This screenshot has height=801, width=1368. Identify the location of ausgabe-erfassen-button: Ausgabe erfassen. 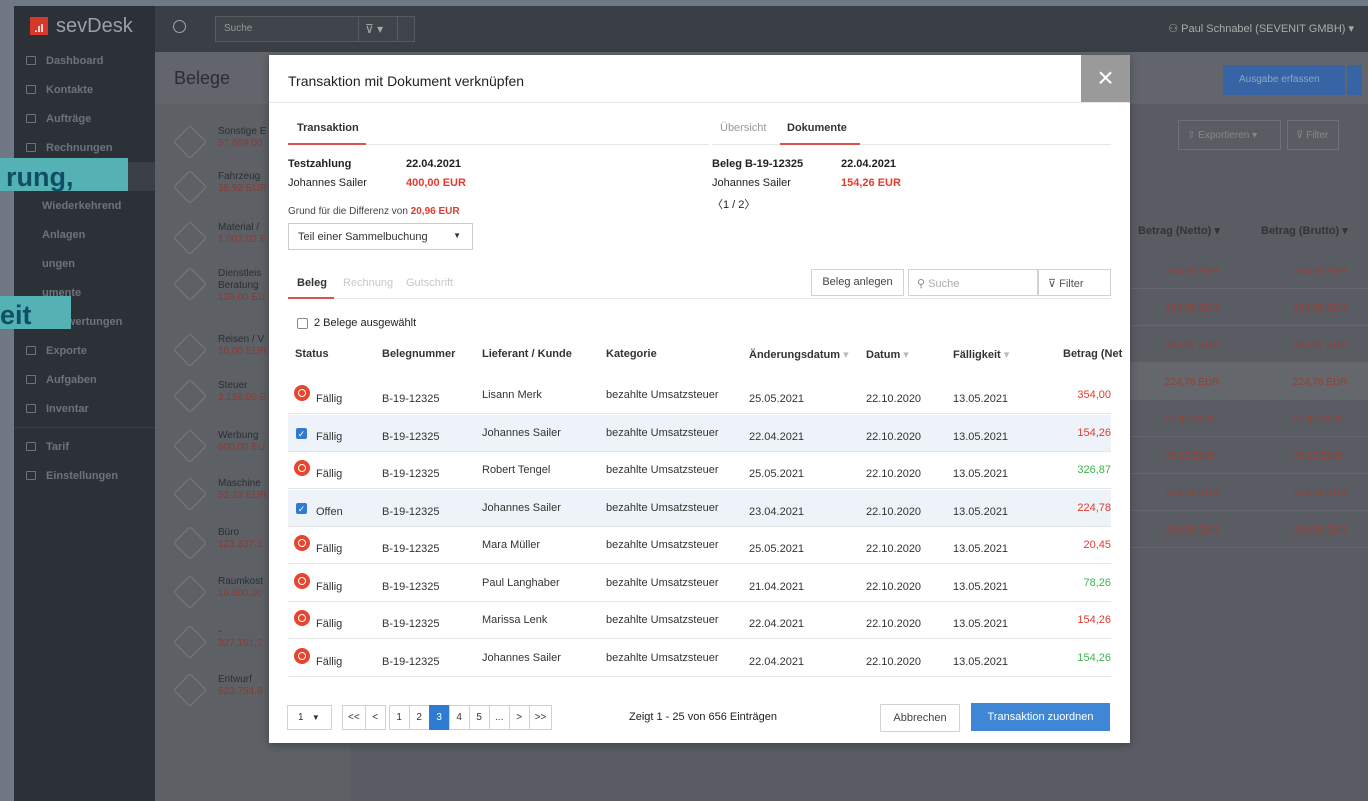
(1292, 80).